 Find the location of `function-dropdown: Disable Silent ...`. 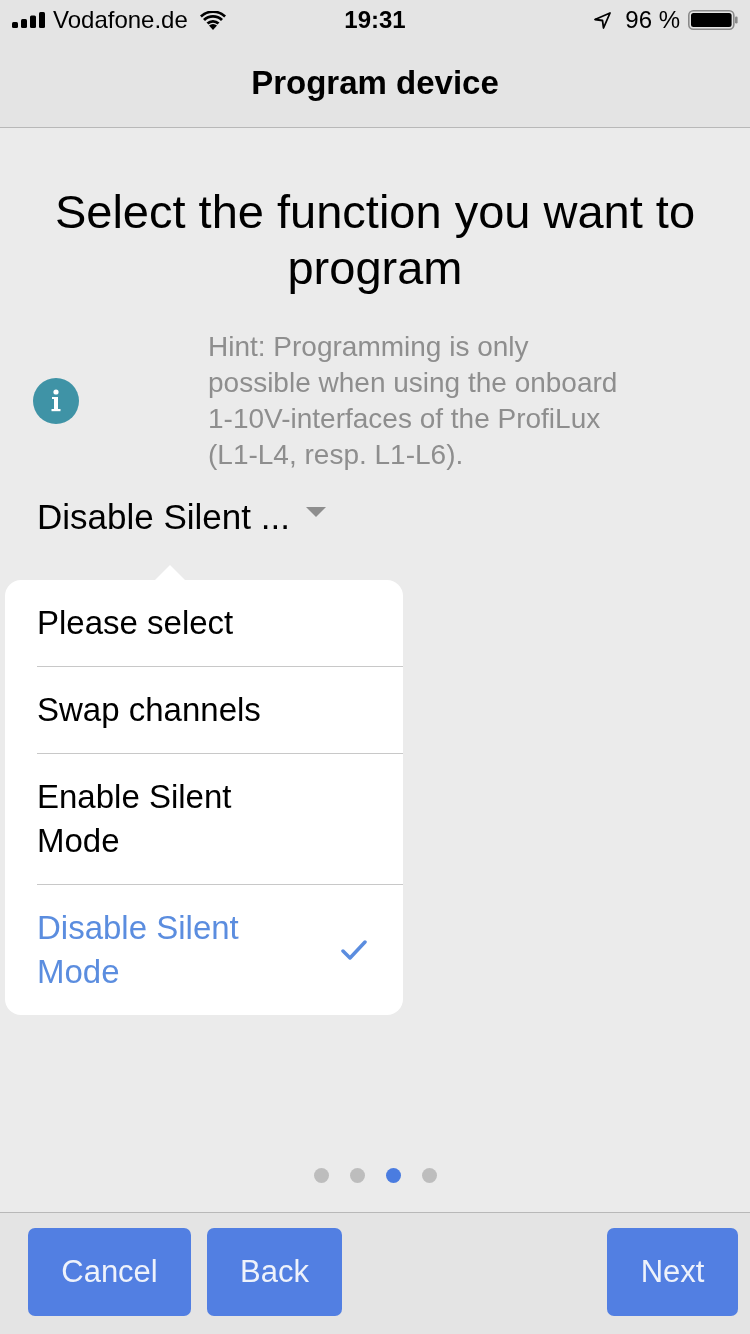

function-dropdown: Disable Silent ... is located at coordinates (181, 517).